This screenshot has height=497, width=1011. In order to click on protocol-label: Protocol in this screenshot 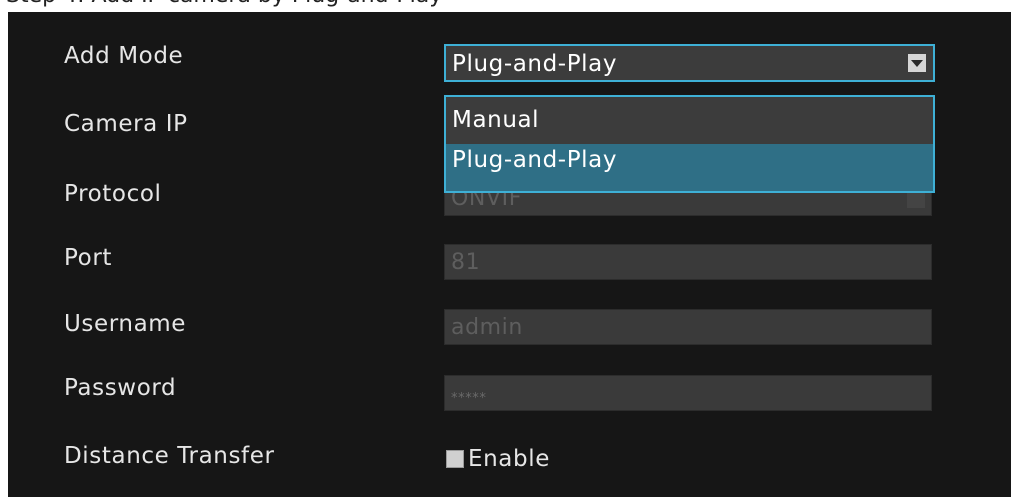, I will do `click(113, 194)`.